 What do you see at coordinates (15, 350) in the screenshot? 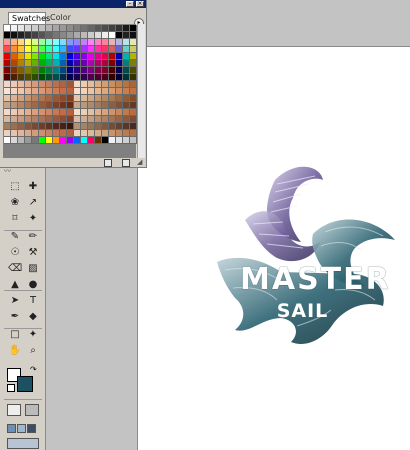
I see `hand-tool-icon: ✋` at bounding box center [15, 350].